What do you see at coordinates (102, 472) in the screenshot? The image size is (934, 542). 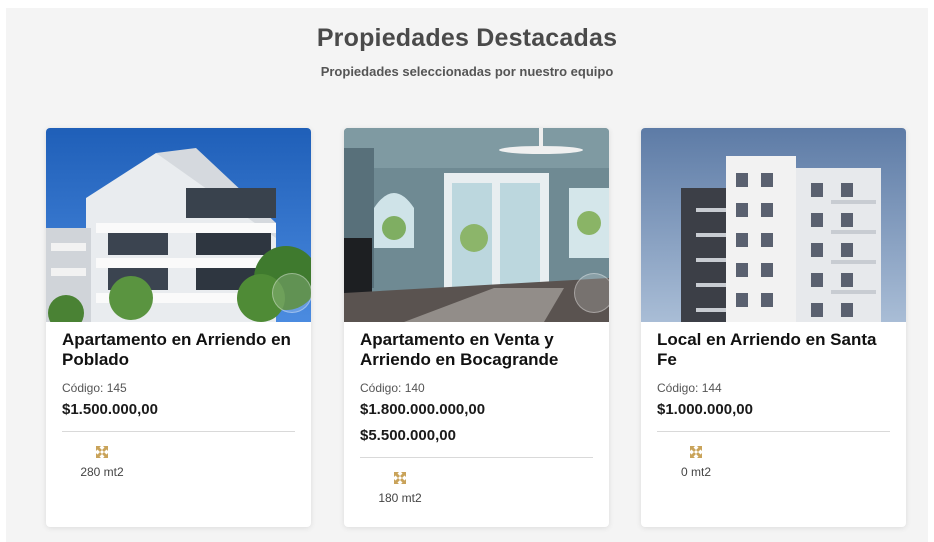 I see `property-area: 280 mt2` at bounding box center [102, 472].